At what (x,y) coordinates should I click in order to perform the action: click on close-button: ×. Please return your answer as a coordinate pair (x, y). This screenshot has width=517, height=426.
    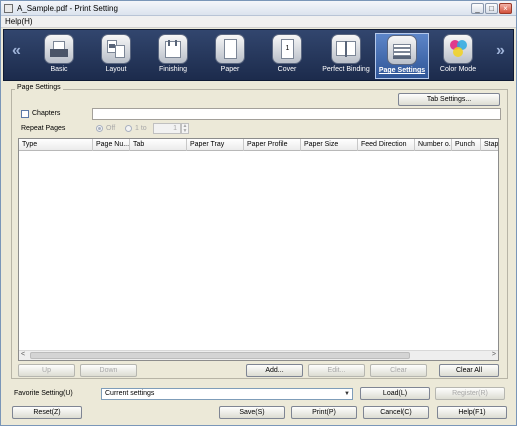
    Looking at the image, I should click on (505, 8).